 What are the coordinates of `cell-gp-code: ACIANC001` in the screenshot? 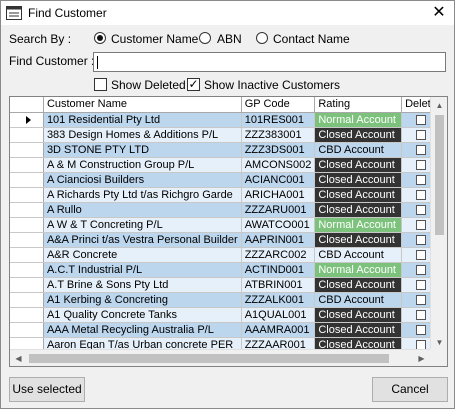 It's located at (278, 180).